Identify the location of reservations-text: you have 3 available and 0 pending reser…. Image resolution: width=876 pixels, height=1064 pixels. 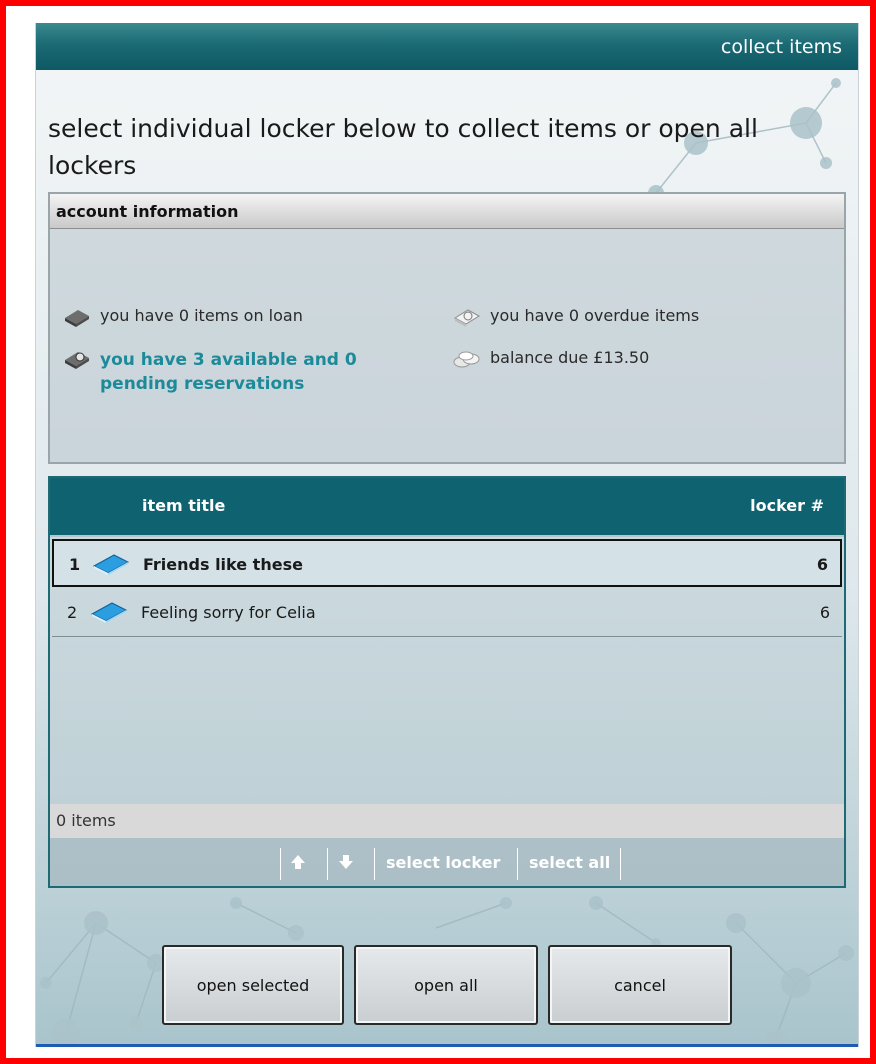
(228, 372).